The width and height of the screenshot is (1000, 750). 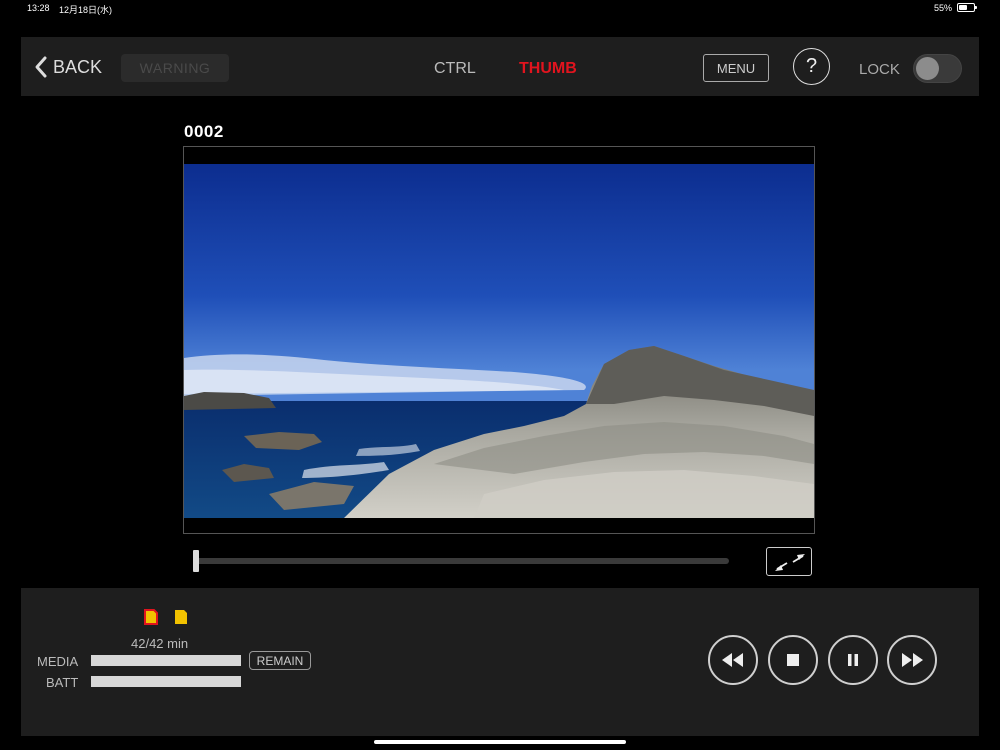 What do you see at coordinates (455, 69) in the screenshot?
I see `tab-ctrl: CTRL` at bounding box center [455, 69].